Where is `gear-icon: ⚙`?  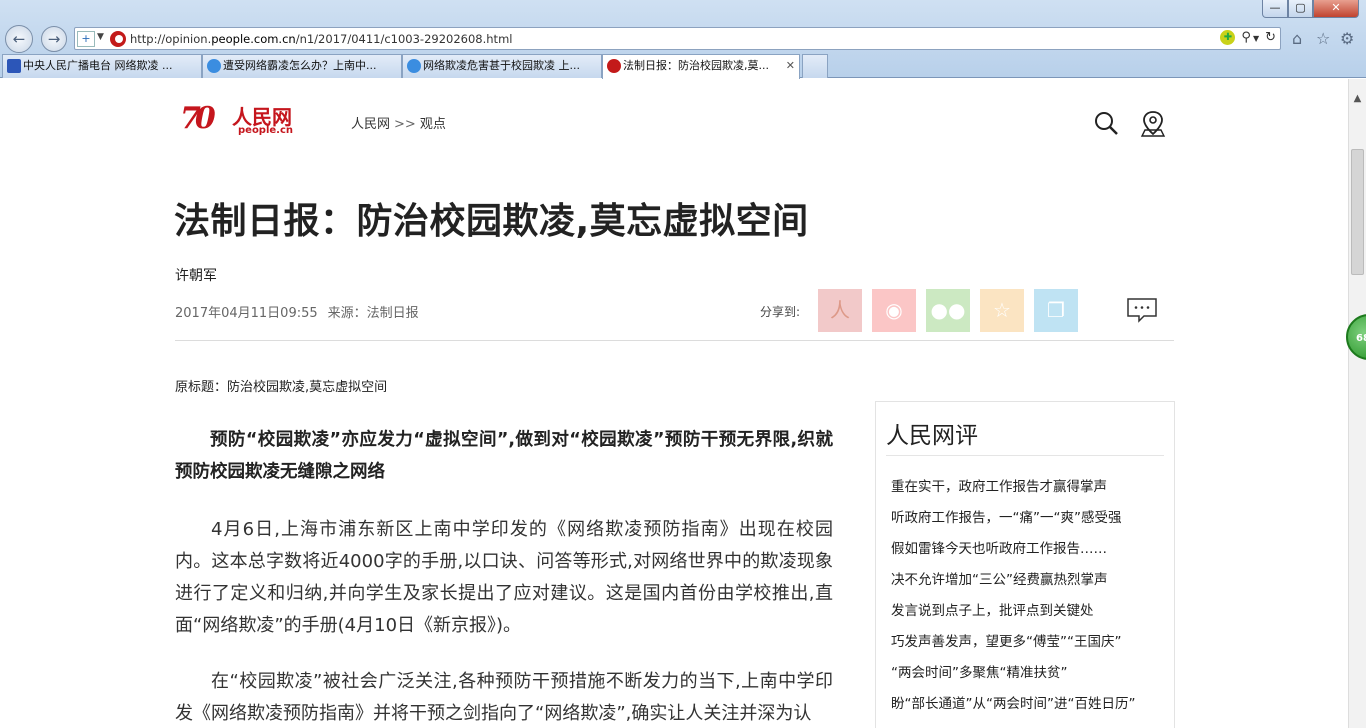
gear-icon: ⚙ is located at coordinates (1347, 38).